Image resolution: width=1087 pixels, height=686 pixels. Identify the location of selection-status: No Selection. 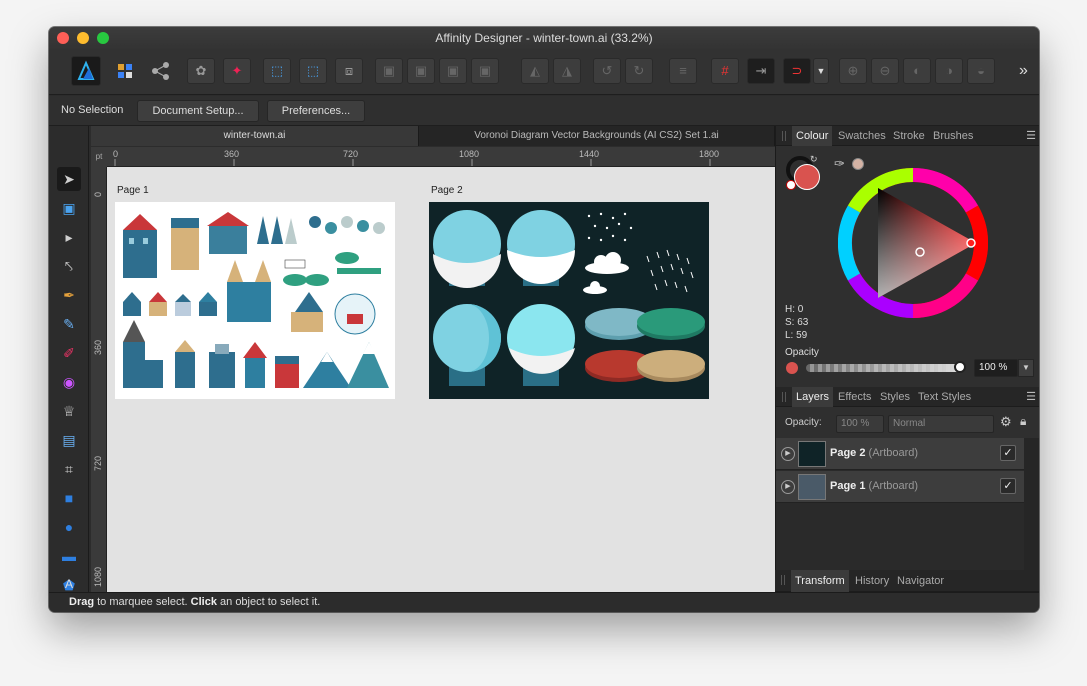
(92, 110).